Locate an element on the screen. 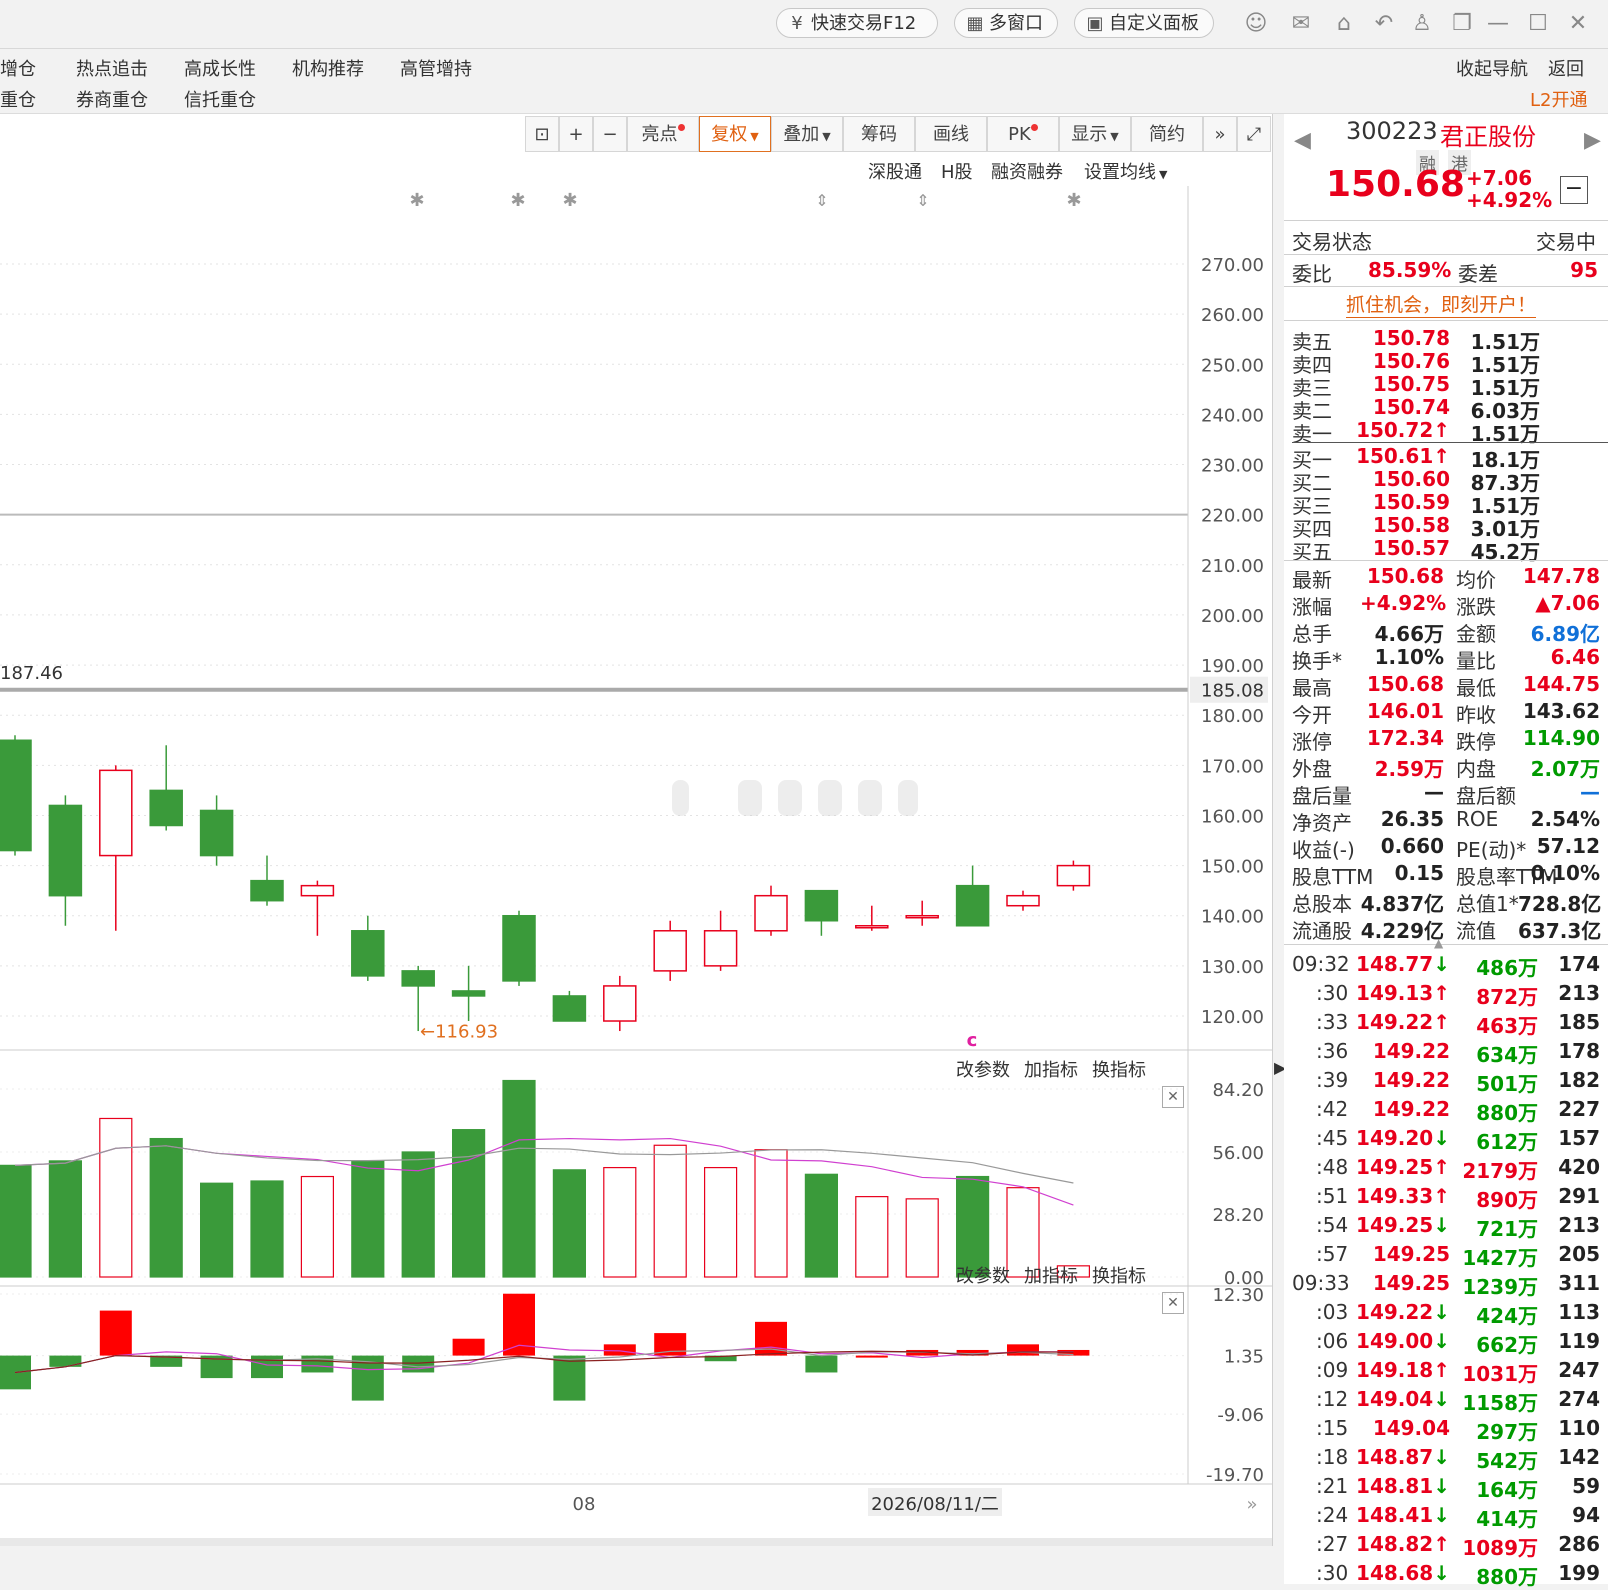 This screenshot has height=1590, width=1608. tick-count: 199 is located at coordinates (1579, 1573).